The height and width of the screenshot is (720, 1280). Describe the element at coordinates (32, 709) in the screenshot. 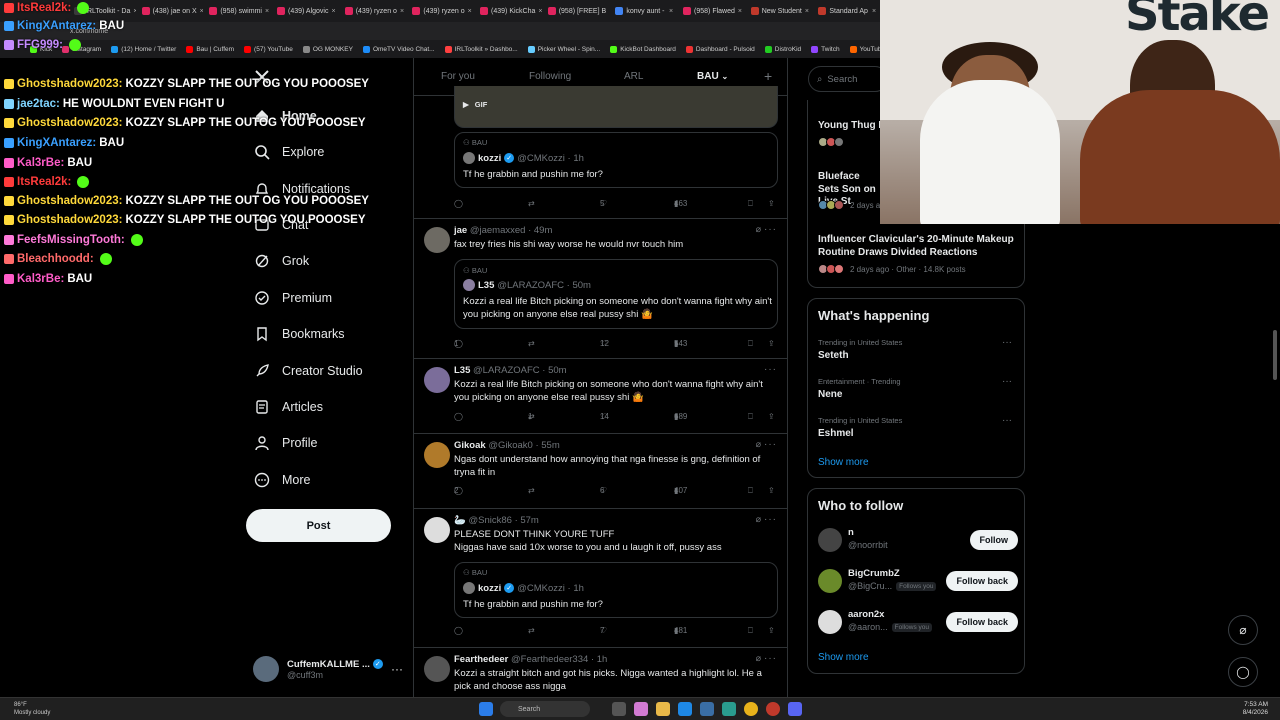

I see `weather-widget: 86°F Mostly cloudy` at that location.